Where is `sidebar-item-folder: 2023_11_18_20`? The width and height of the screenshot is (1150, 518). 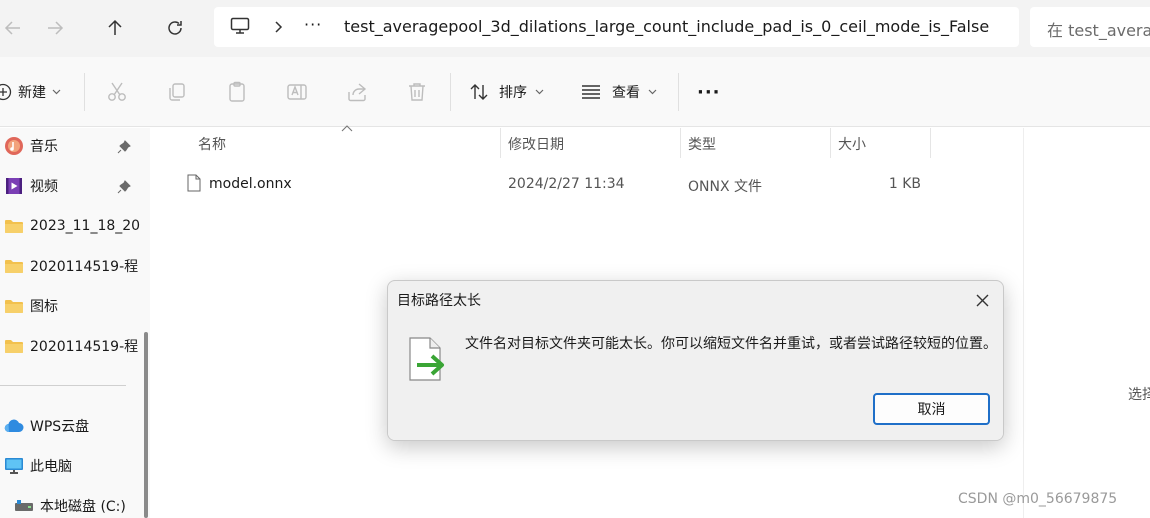 sidebar-item-folder: 2023_11_18_20 is located at coordinates (70, 226).